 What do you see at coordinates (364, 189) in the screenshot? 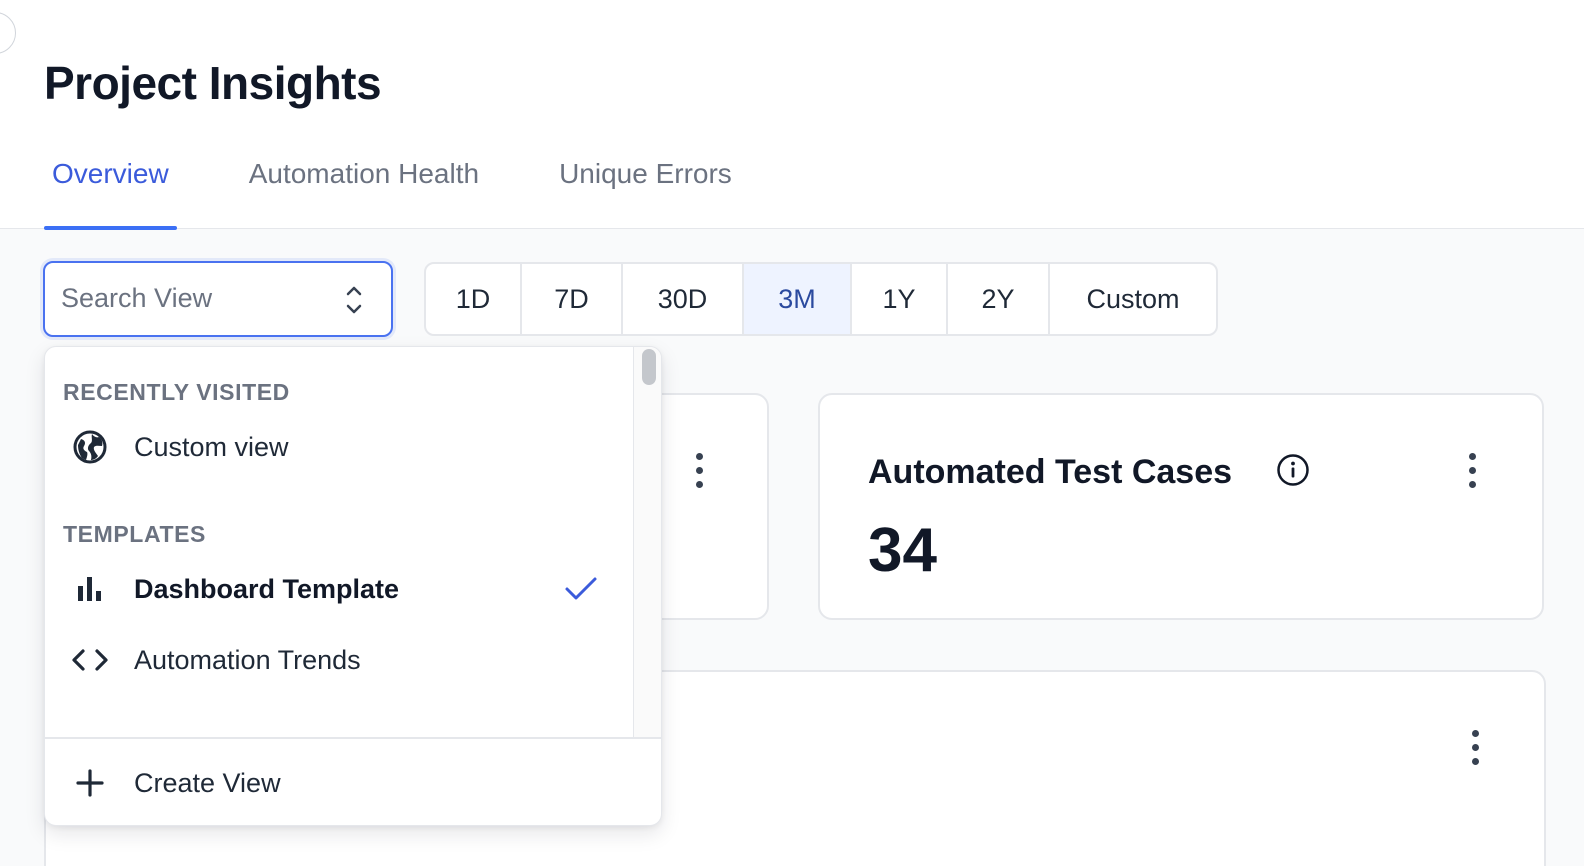
I see `tab-automation-health: Automation Health` at bounding box center [364, 189].